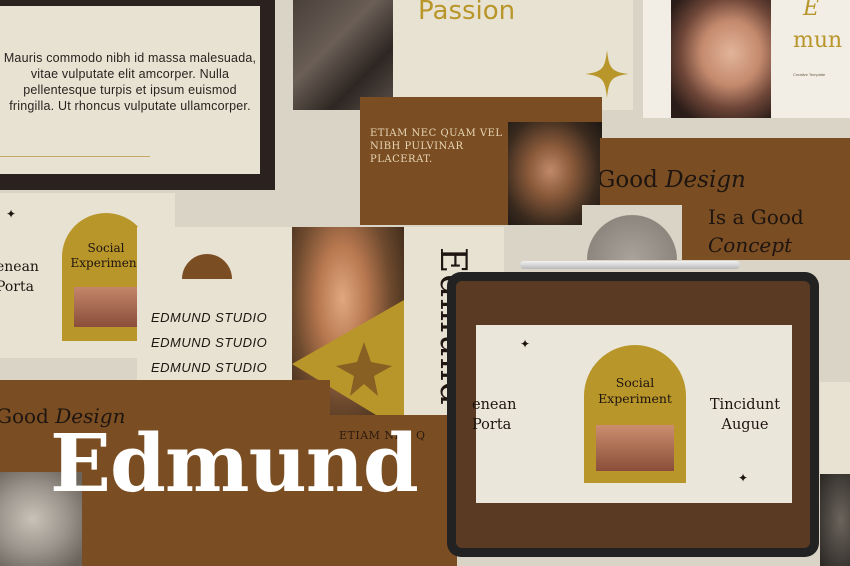 The image size is (850, 566). I want to click on brand-title: Edmund, so click(234, 463).